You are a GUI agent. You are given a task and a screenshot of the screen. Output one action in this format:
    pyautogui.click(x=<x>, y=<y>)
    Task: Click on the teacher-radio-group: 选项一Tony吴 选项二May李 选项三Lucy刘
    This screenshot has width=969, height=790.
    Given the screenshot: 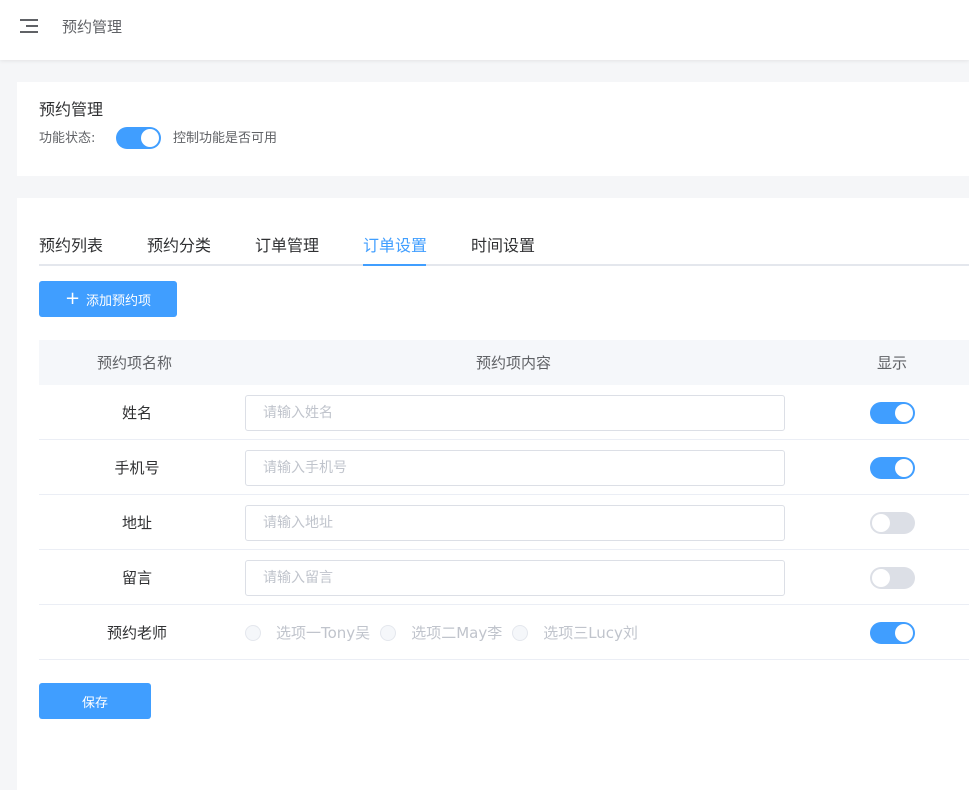 What is the action you would take?
    pyautogui.click(x=446, y=632)
    